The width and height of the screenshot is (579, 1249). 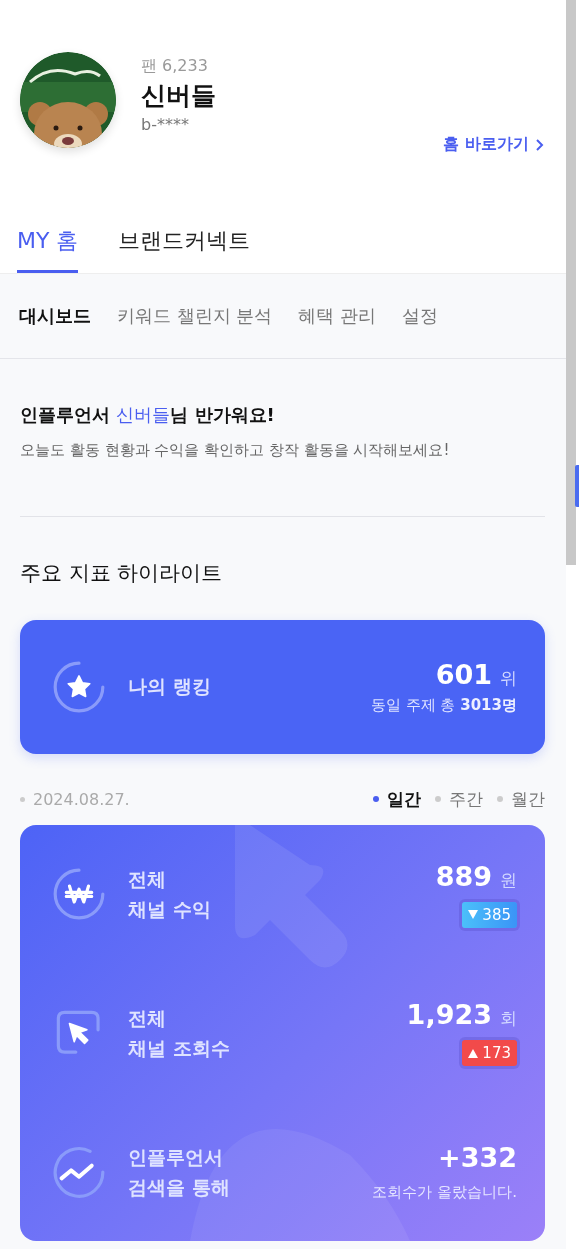 What do you see at coordinates (571, 282) in the screenshot?
I see `scrollbar-thumb` at bounding box center [571, 282].